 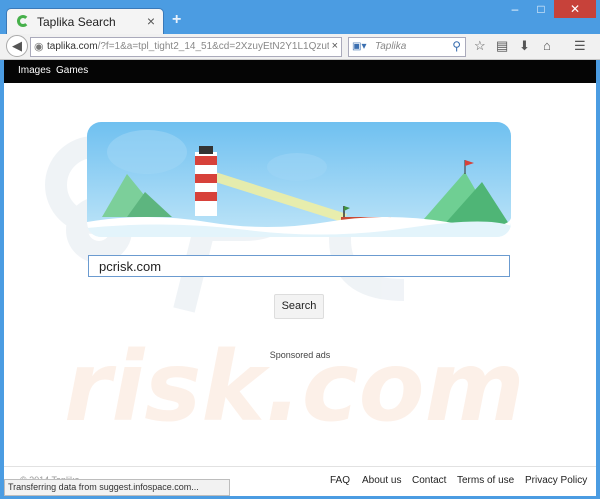 I want to click on back-icon: ◀, so click(x=17, y=46).